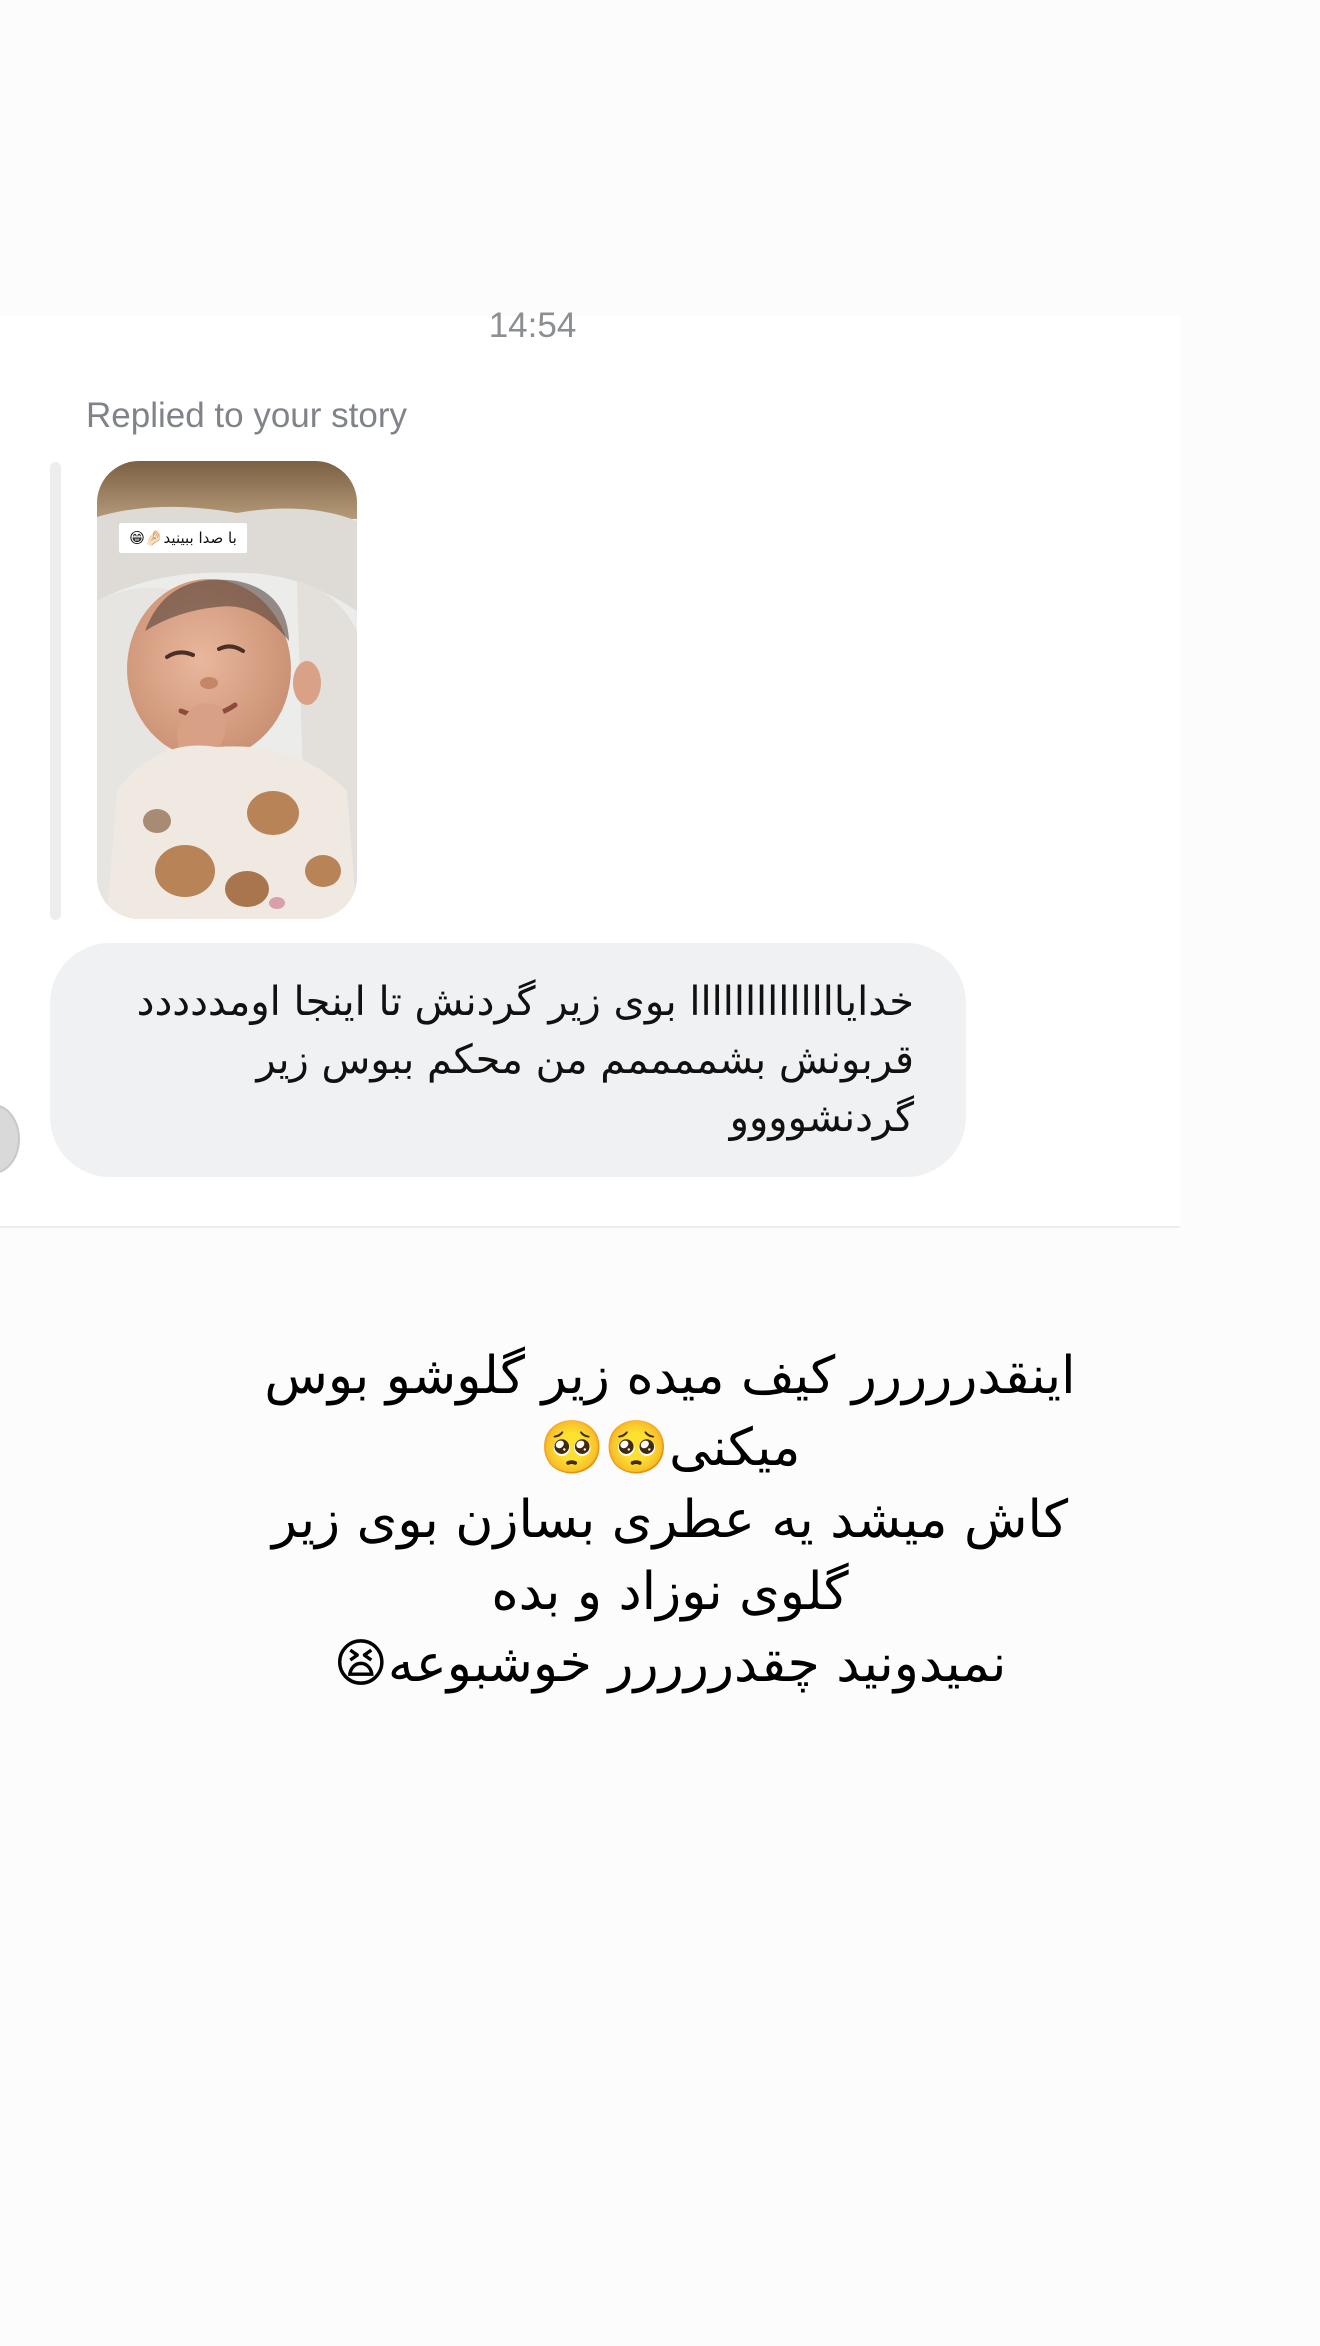 Image resolution: width=1320 pixels, height=2346 pixels. I want to click on story-sticker-text: با صدا ببینید🤌🏻😁, so click(183, 538).